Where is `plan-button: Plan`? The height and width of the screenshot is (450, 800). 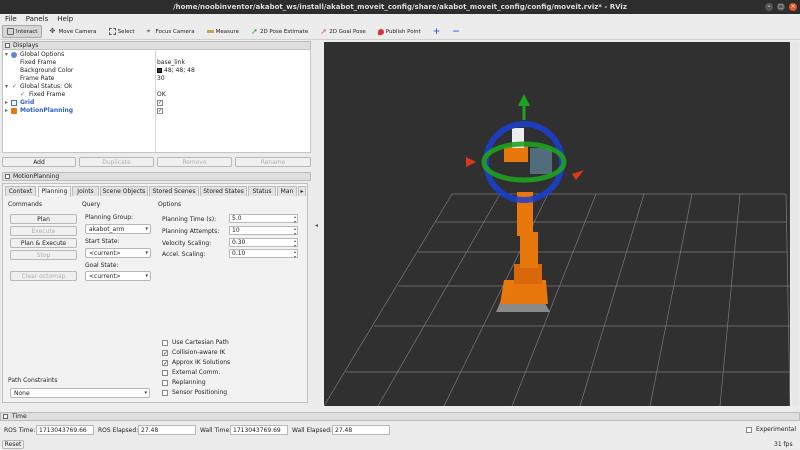
plan-button: Plan is located at coordinates (43, 219).